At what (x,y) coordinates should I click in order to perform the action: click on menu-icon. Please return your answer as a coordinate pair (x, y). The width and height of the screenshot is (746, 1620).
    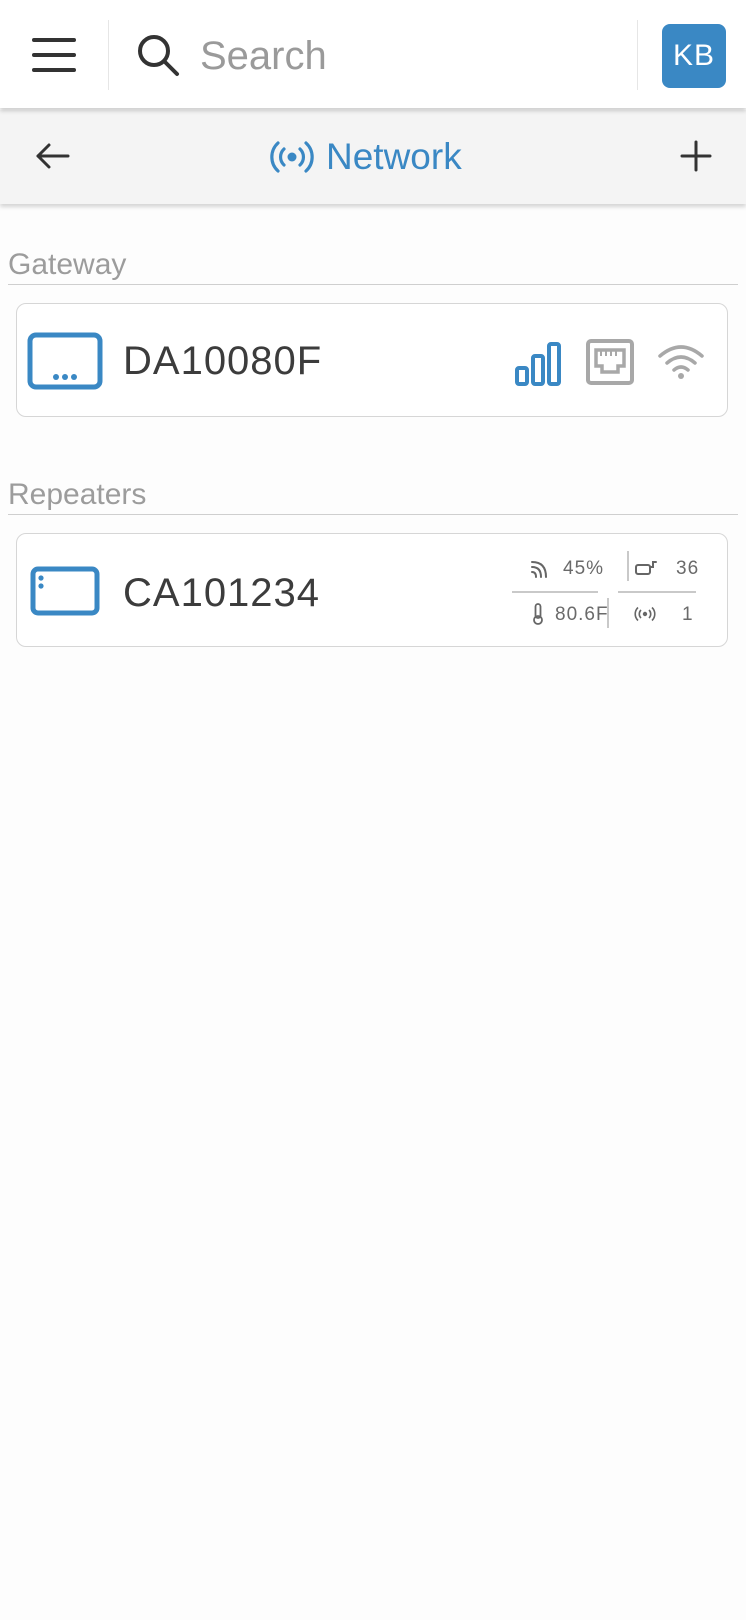
    Looking at the image, I should click on (54, 55).